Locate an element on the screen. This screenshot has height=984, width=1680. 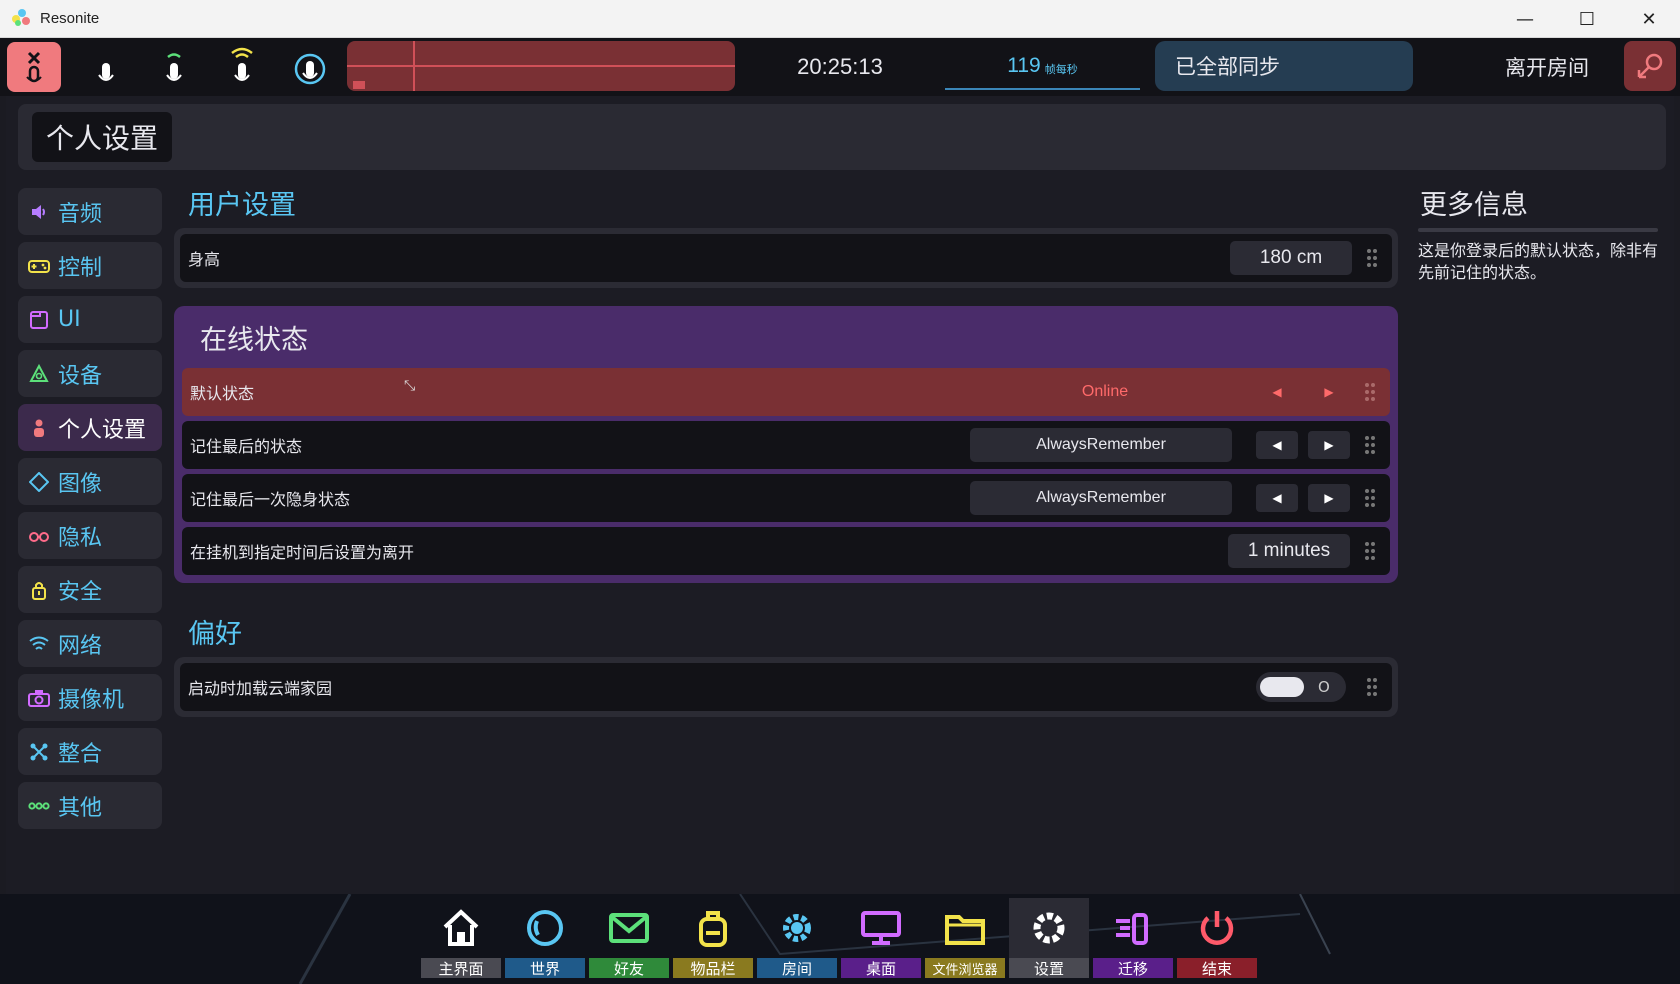
window-title-bar: Resonite — ☐ ✕ is located at coordinates (840, 19).